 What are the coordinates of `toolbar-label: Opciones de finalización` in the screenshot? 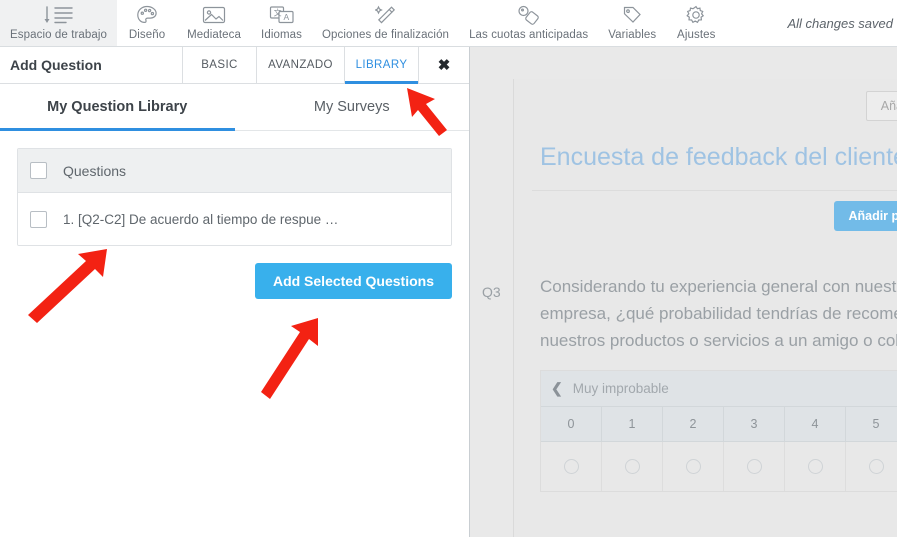 It's located at (386, 35).